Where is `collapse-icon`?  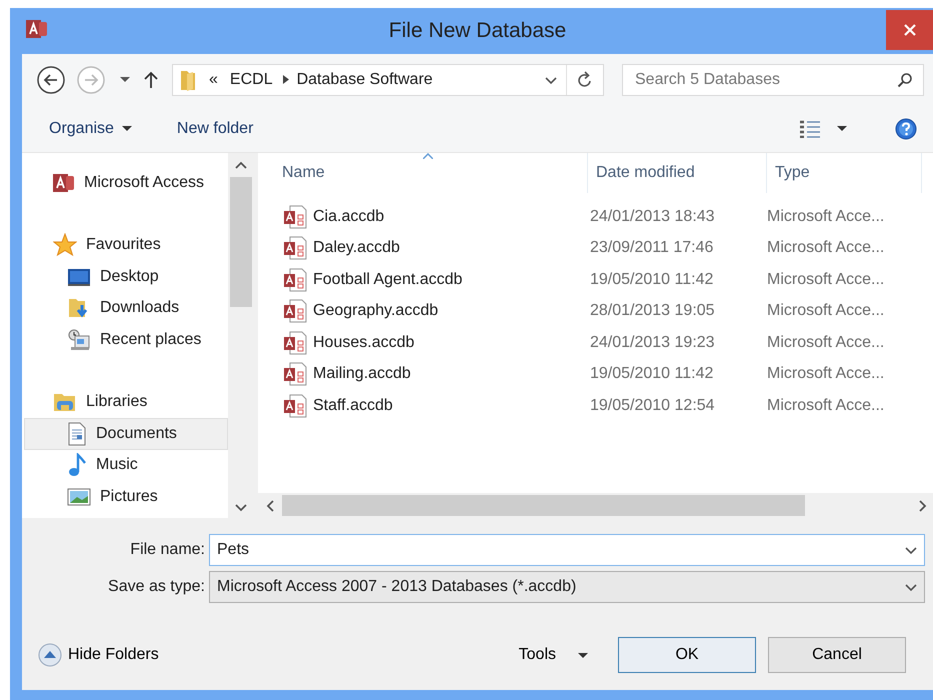
collapse-icon is located at coordinates (50, 655).